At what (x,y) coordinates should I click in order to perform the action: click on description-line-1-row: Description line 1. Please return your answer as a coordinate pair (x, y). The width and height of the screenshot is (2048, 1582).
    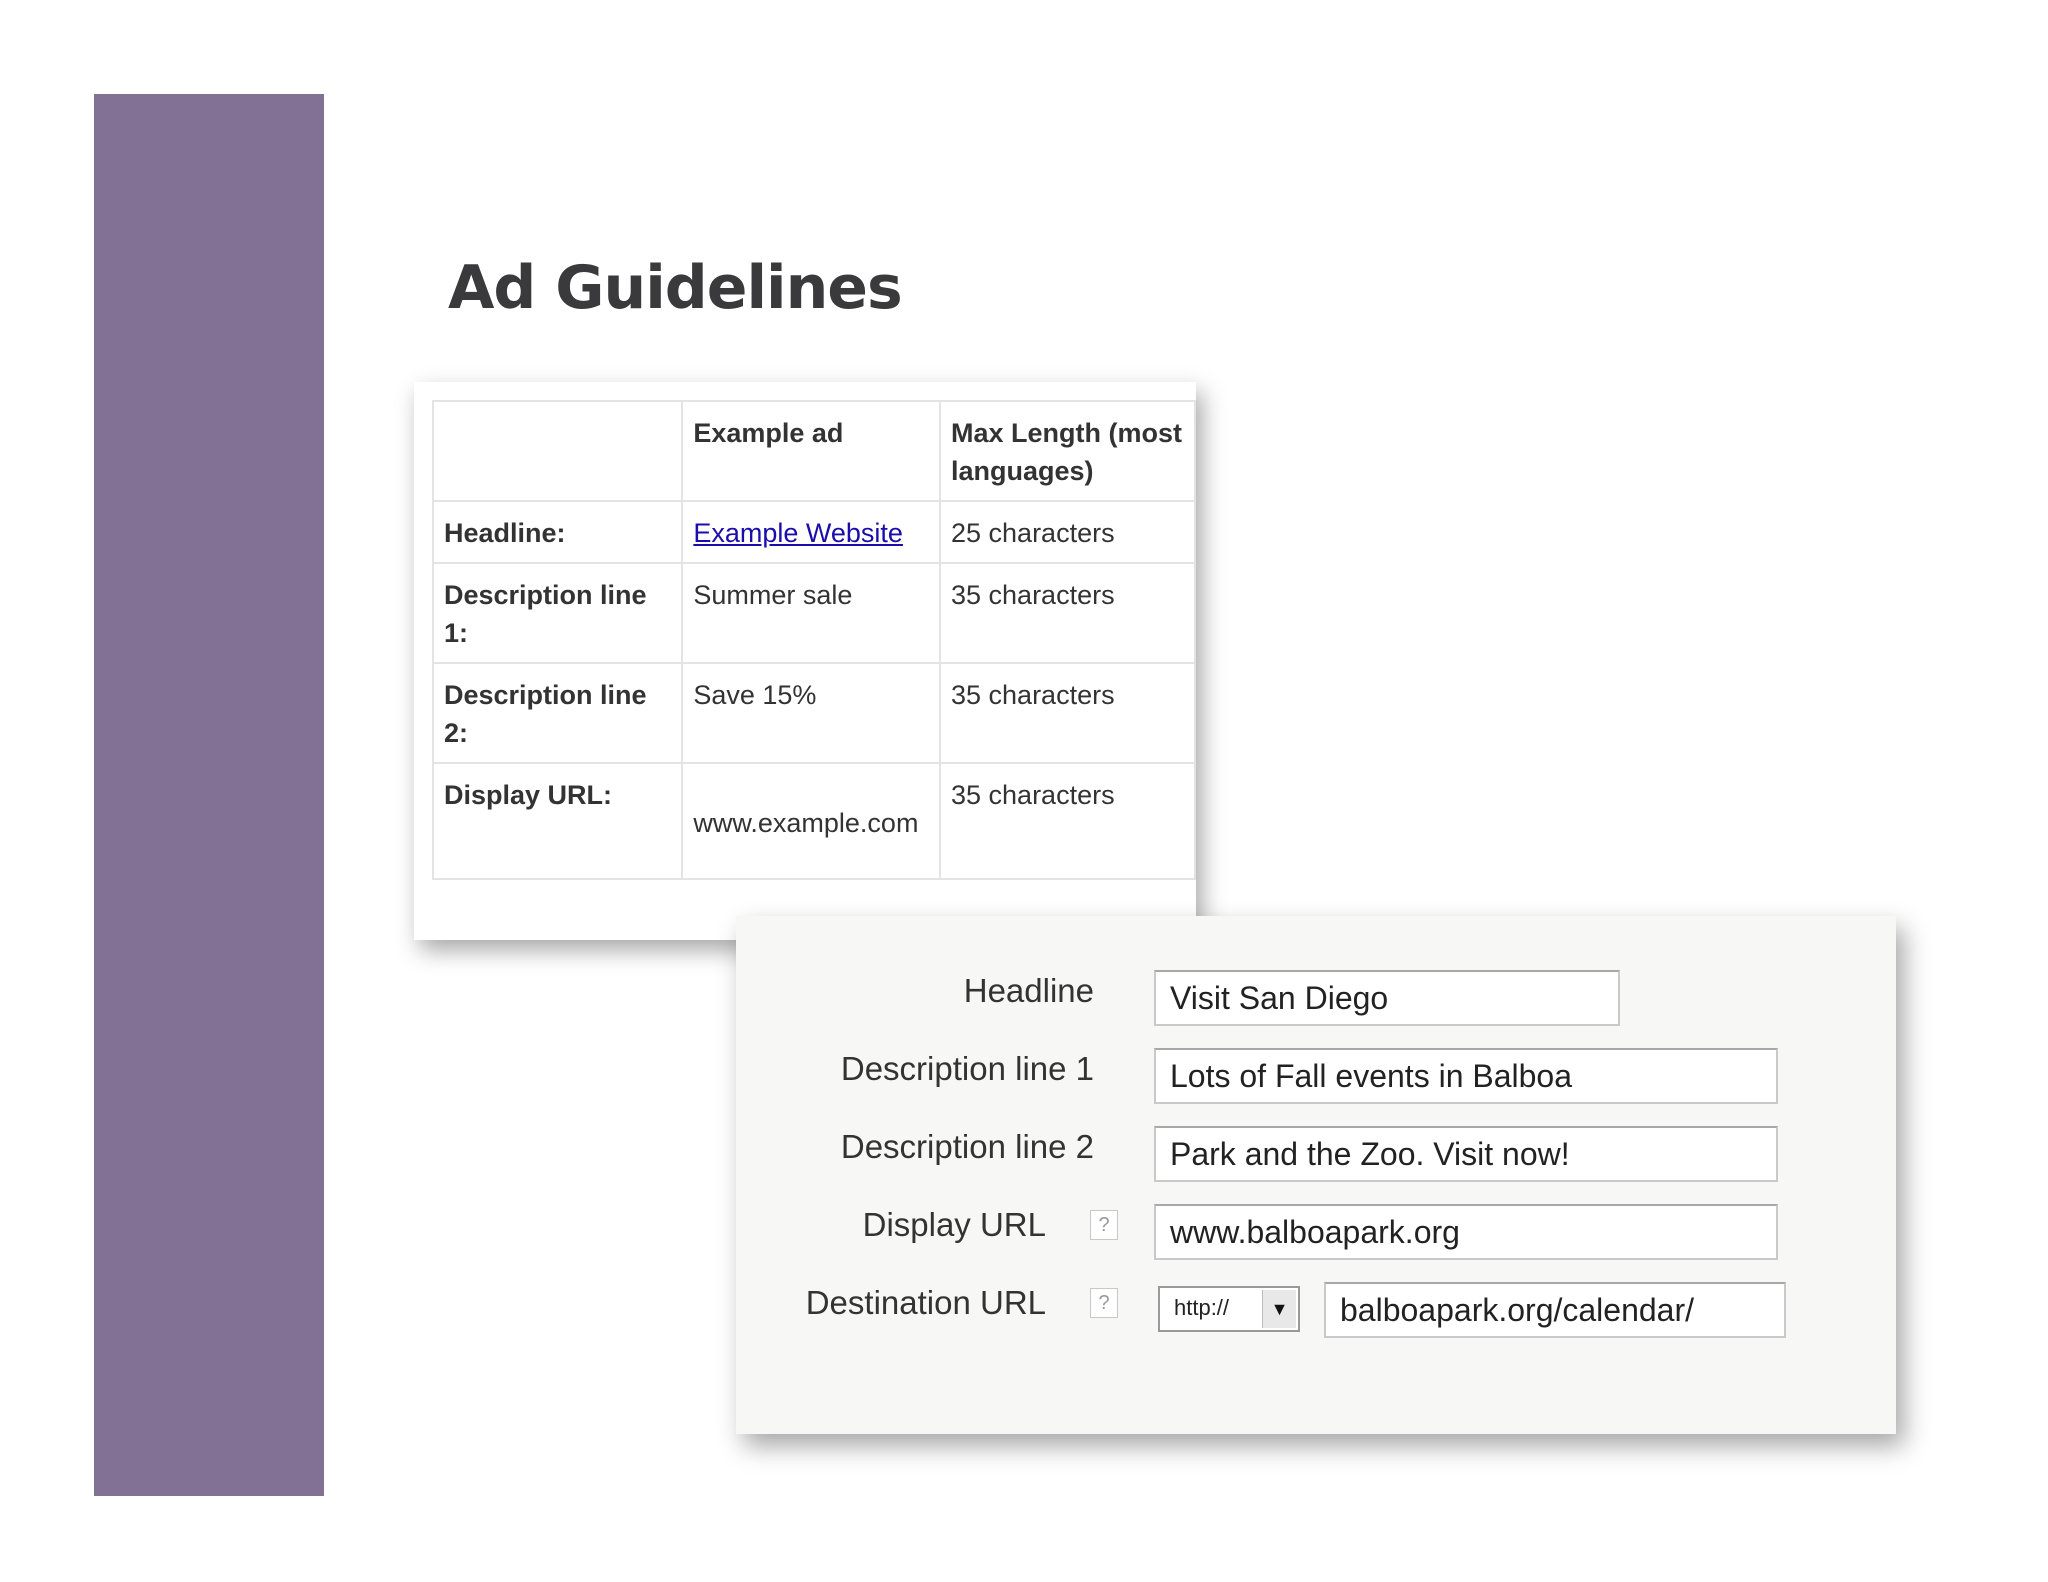
    Looking at the image, I should click on (1316, 1078).